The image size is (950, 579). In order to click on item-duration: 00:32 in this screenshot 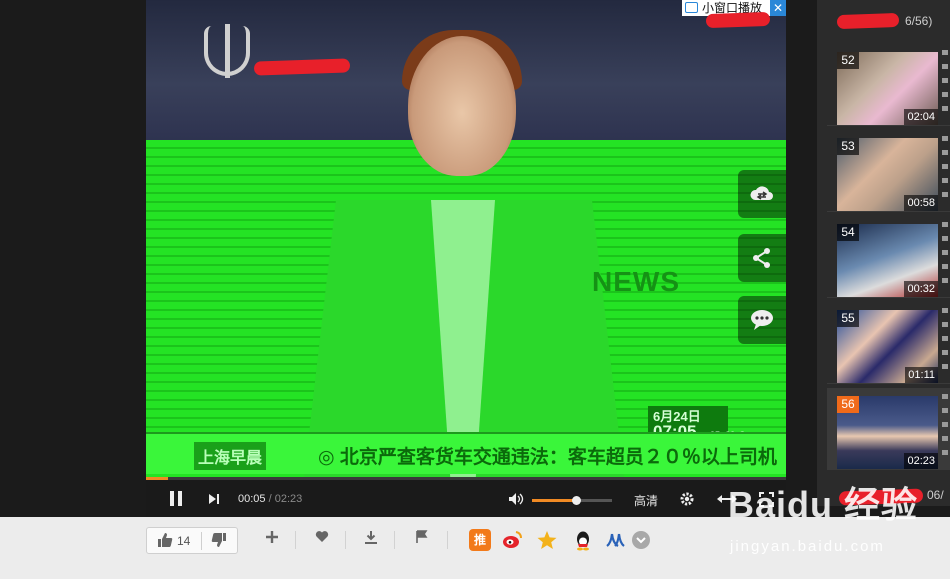, I will do `click(921, 289)`.